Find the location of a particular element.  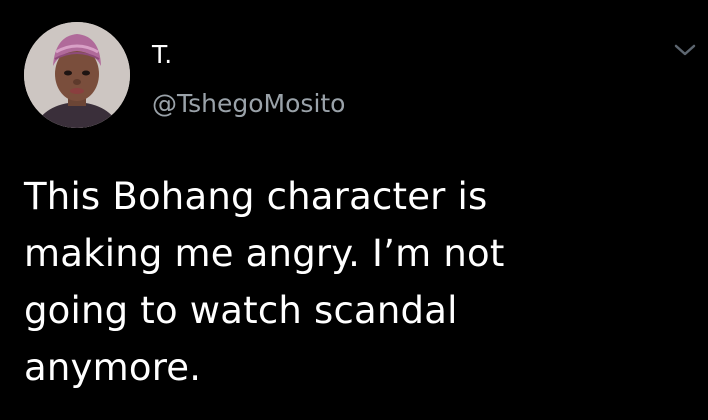

tweet-text-line: This Bohang character is is located at coordinates (256, 196).